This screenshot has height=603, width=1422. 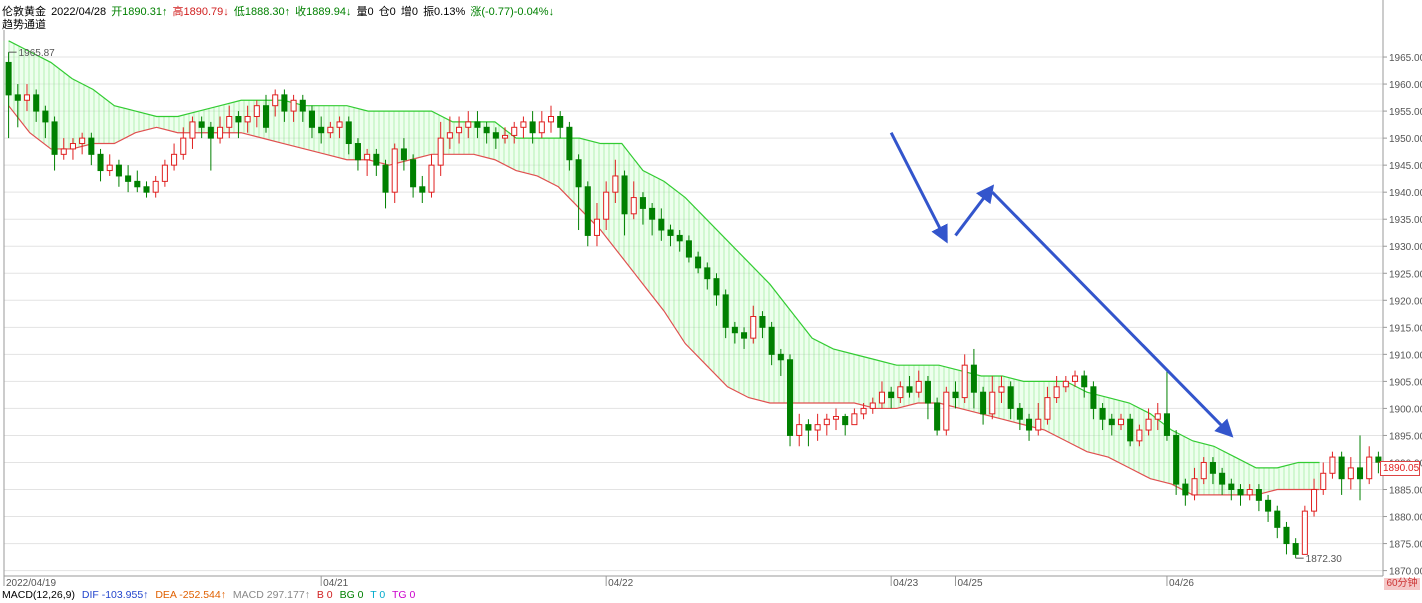 What do you see at coordinates (403, 595) in the screenshot?
I see `macd-tg: TG 0` at bounding box center [403, 595].